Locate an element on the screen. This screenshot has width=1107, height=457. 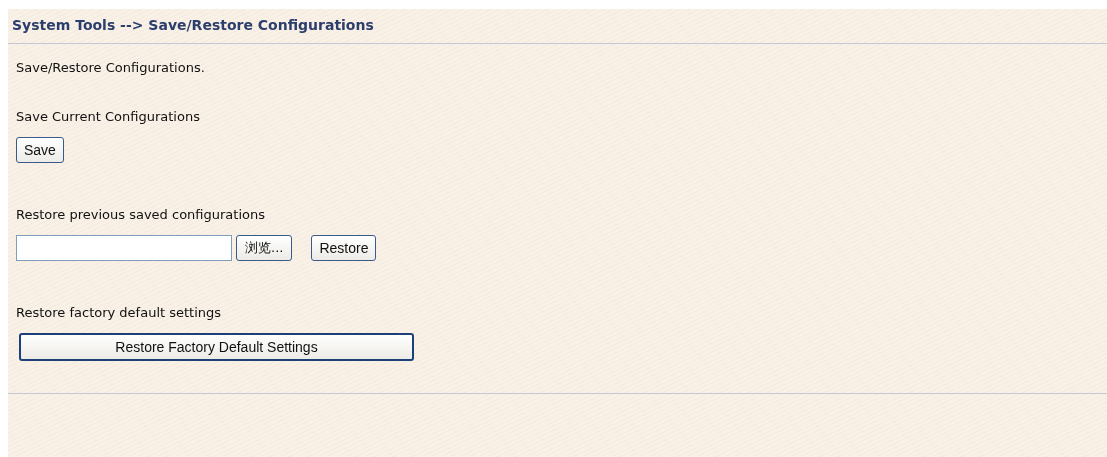
save-button: Save is located at coordinates (40, 150).